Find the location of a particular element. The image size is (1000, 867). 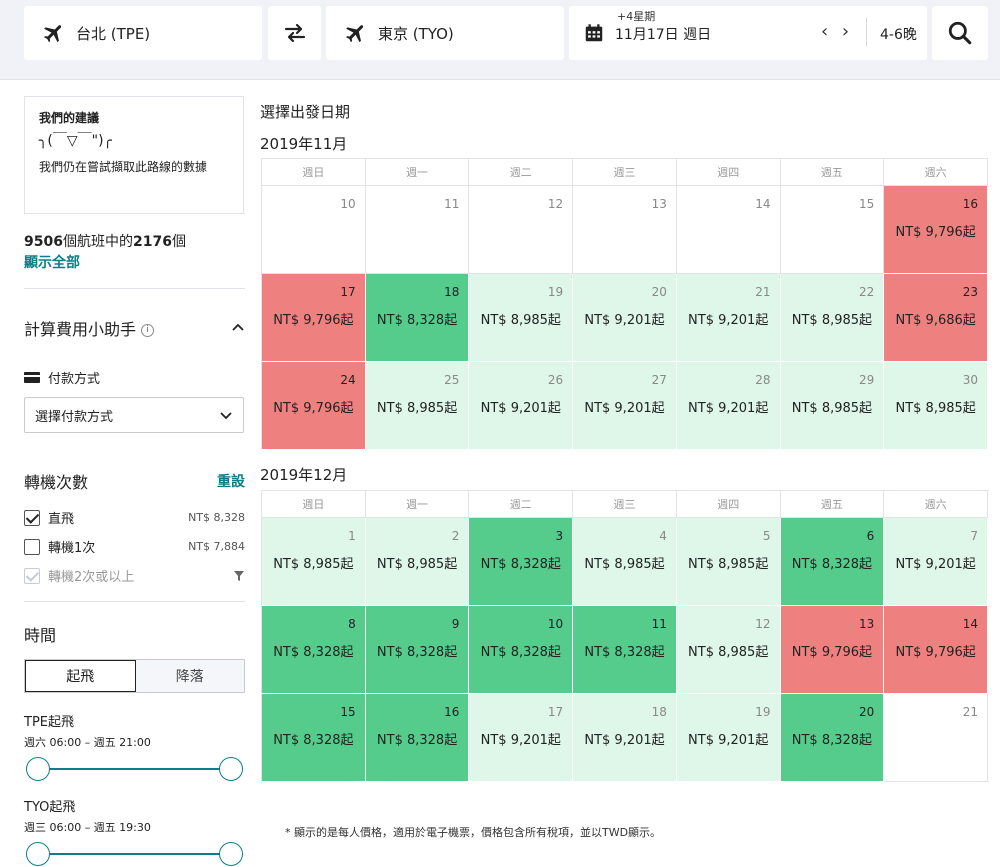

suggestion-text: 我們仍在嘗試擷取此路線的數據 is located at coordinates (123, 167).